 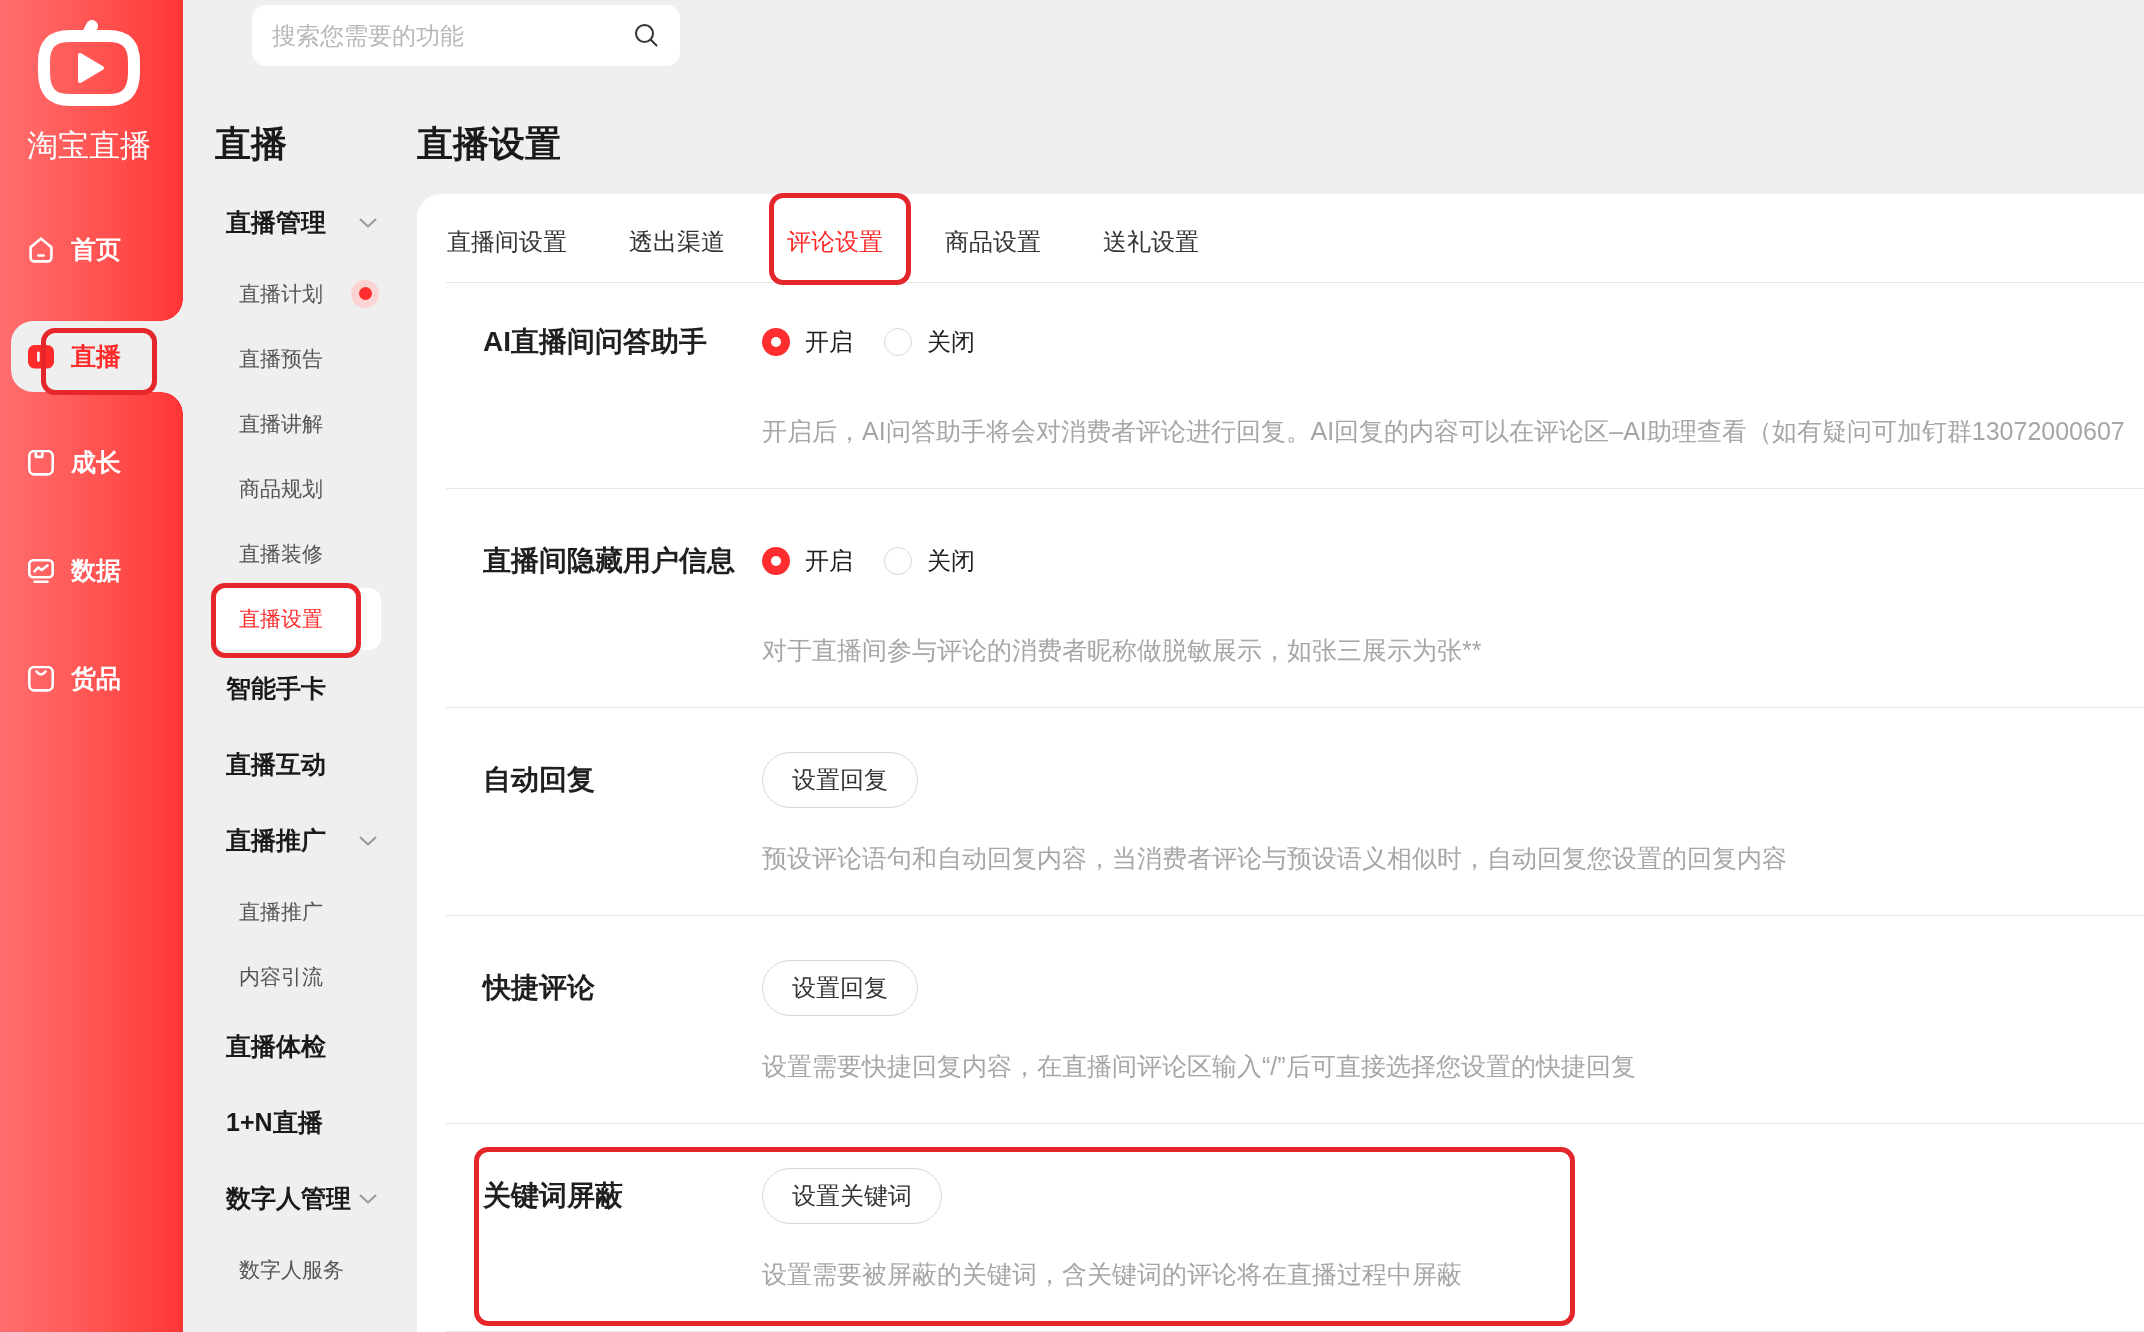 I want to click on menu-group: 数字人管理, so click(x=298, y=1199).